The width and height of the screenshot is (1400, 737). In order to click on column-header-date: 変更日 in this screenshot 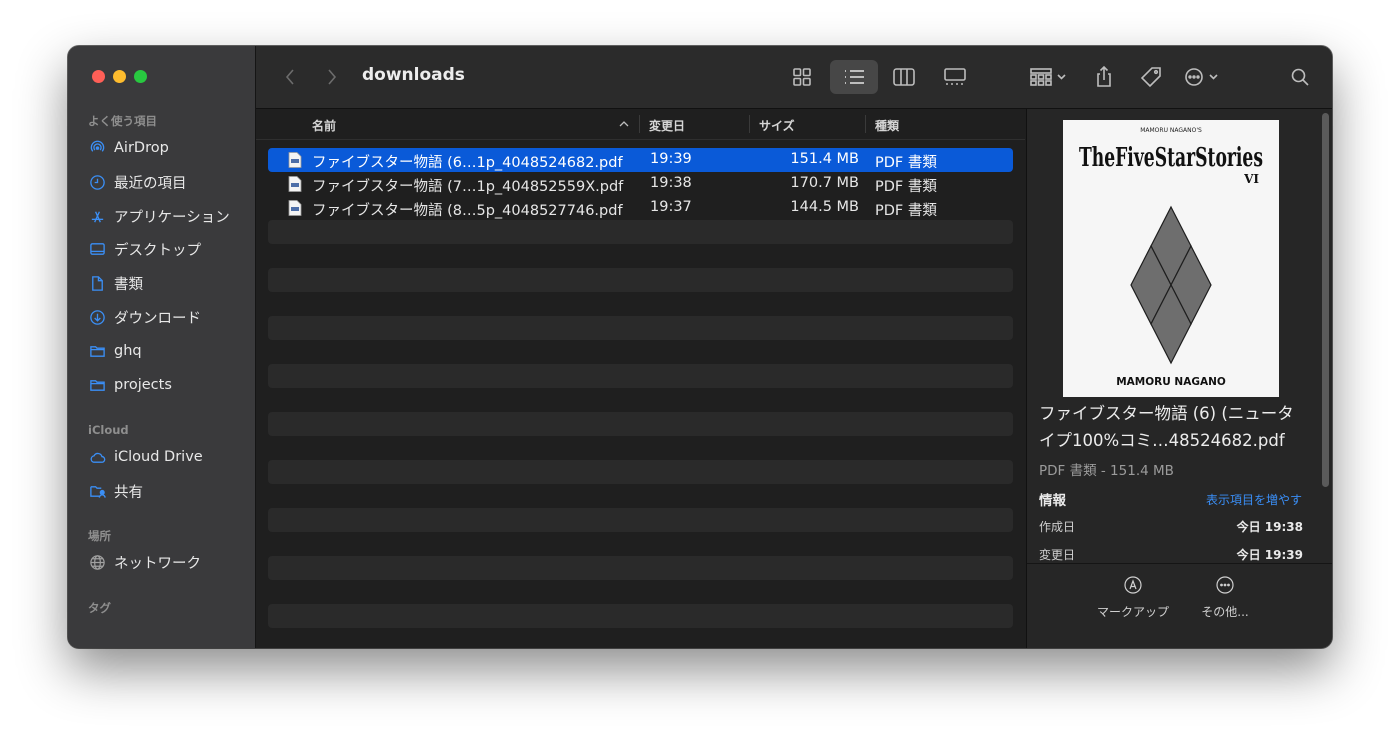, I will do `click(667, 125)`.